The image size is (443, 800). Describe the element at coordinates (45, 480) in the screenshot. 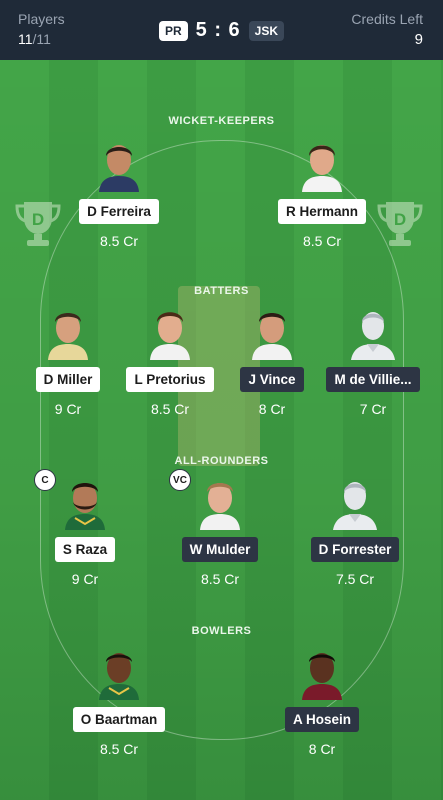

I see `captain-badge: C` at that location.